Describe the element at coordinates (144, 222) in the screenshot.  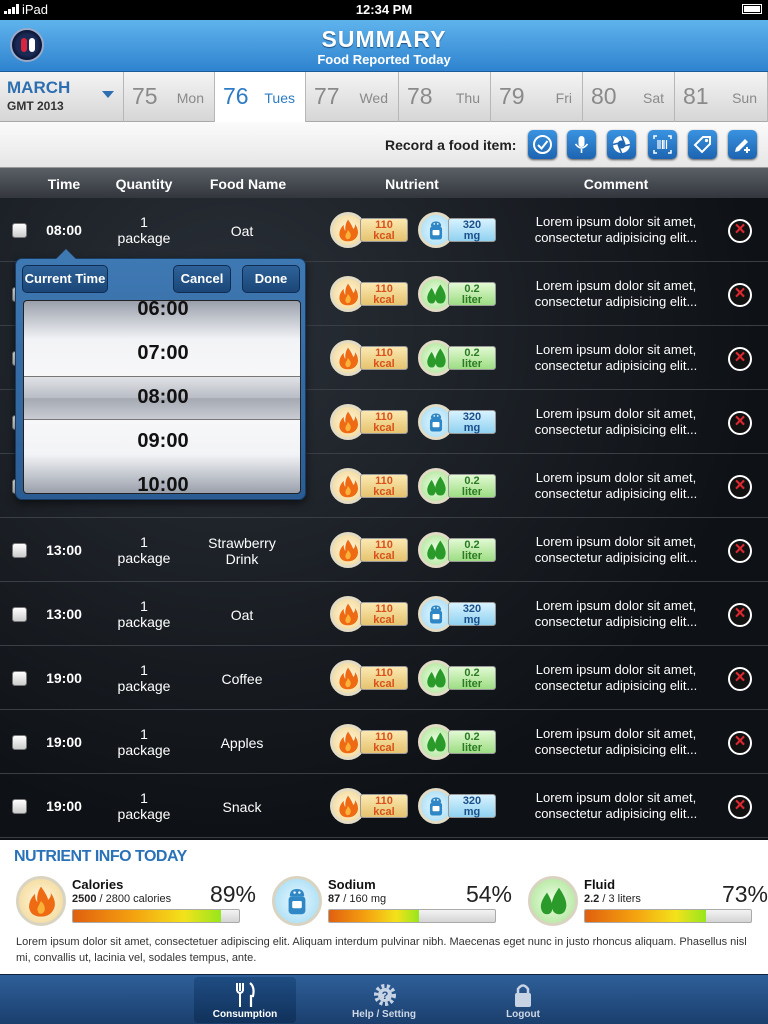
I see `quantity-number: 1` at that location.